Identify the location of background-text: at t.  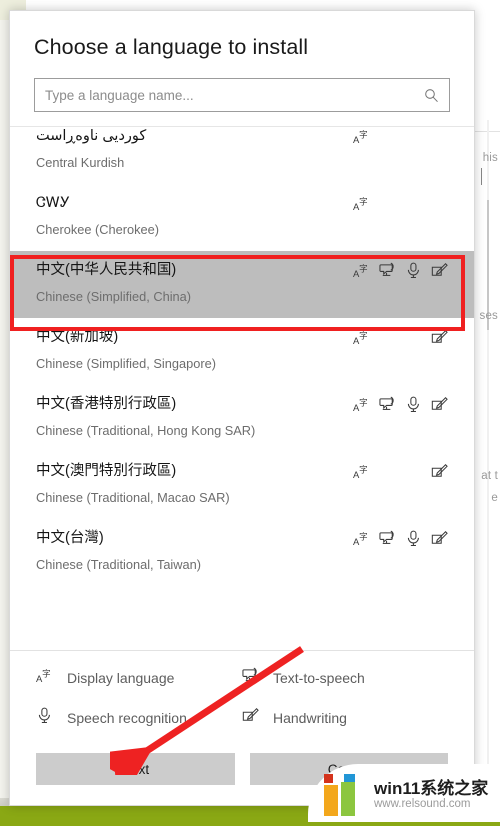
(489, 476).